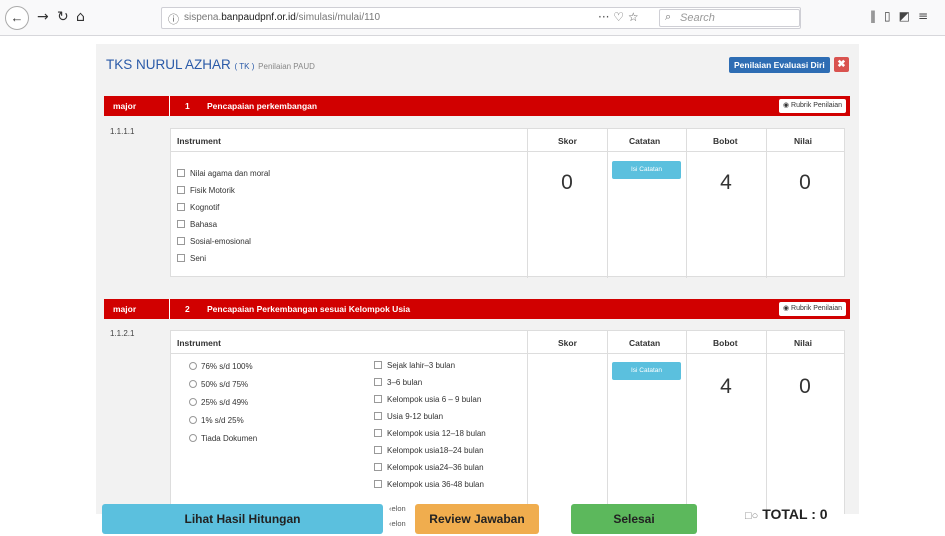 The image size is (945, 536). Describe the element at coordinates (244, 66) in the screenshot. I see `school-level: ( TK )` at that location.